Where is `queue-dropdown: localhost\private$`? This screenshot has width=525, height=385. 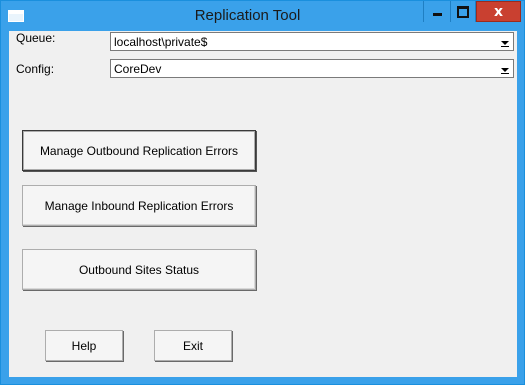
queue-dropdown: localhost\private$ is located at coordinates (312, 41).